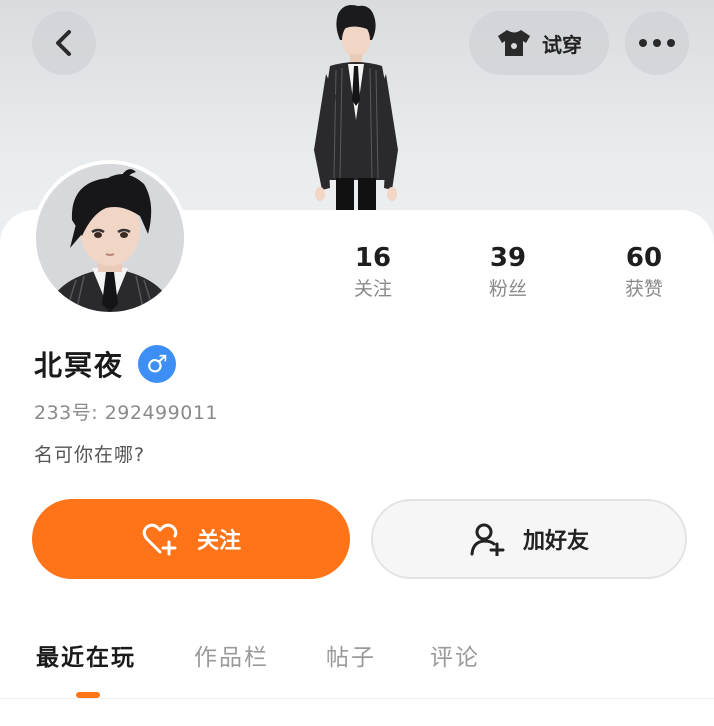  I want to click on try-on-label: 试穿, so click(562, 44).